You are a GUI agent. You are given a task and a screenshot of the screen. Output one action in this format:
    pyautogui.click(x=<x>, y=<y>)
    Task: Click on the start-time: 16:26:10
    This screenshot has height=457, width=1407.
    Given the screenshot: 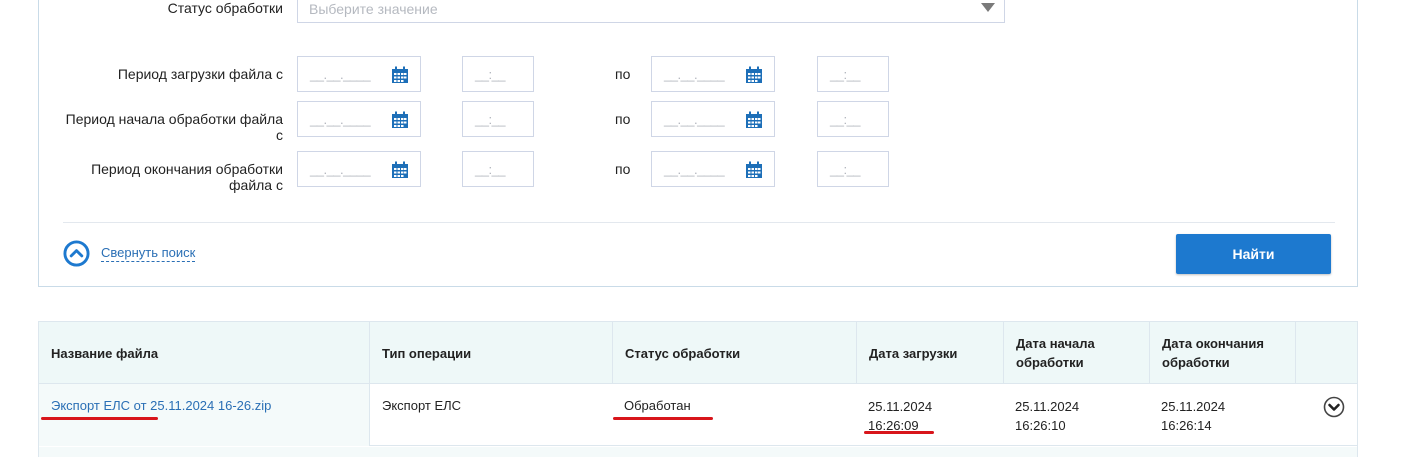 What is the action you would take?
    pyautogui.click(x=1040, y=425)
    